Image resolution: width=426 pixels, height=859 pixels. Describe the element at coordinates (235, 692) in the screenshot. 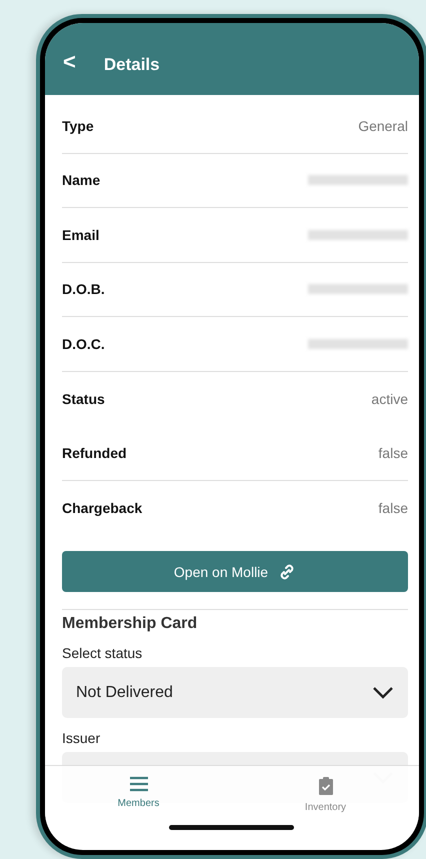

I see `select-field: Not Delivered` at that location.